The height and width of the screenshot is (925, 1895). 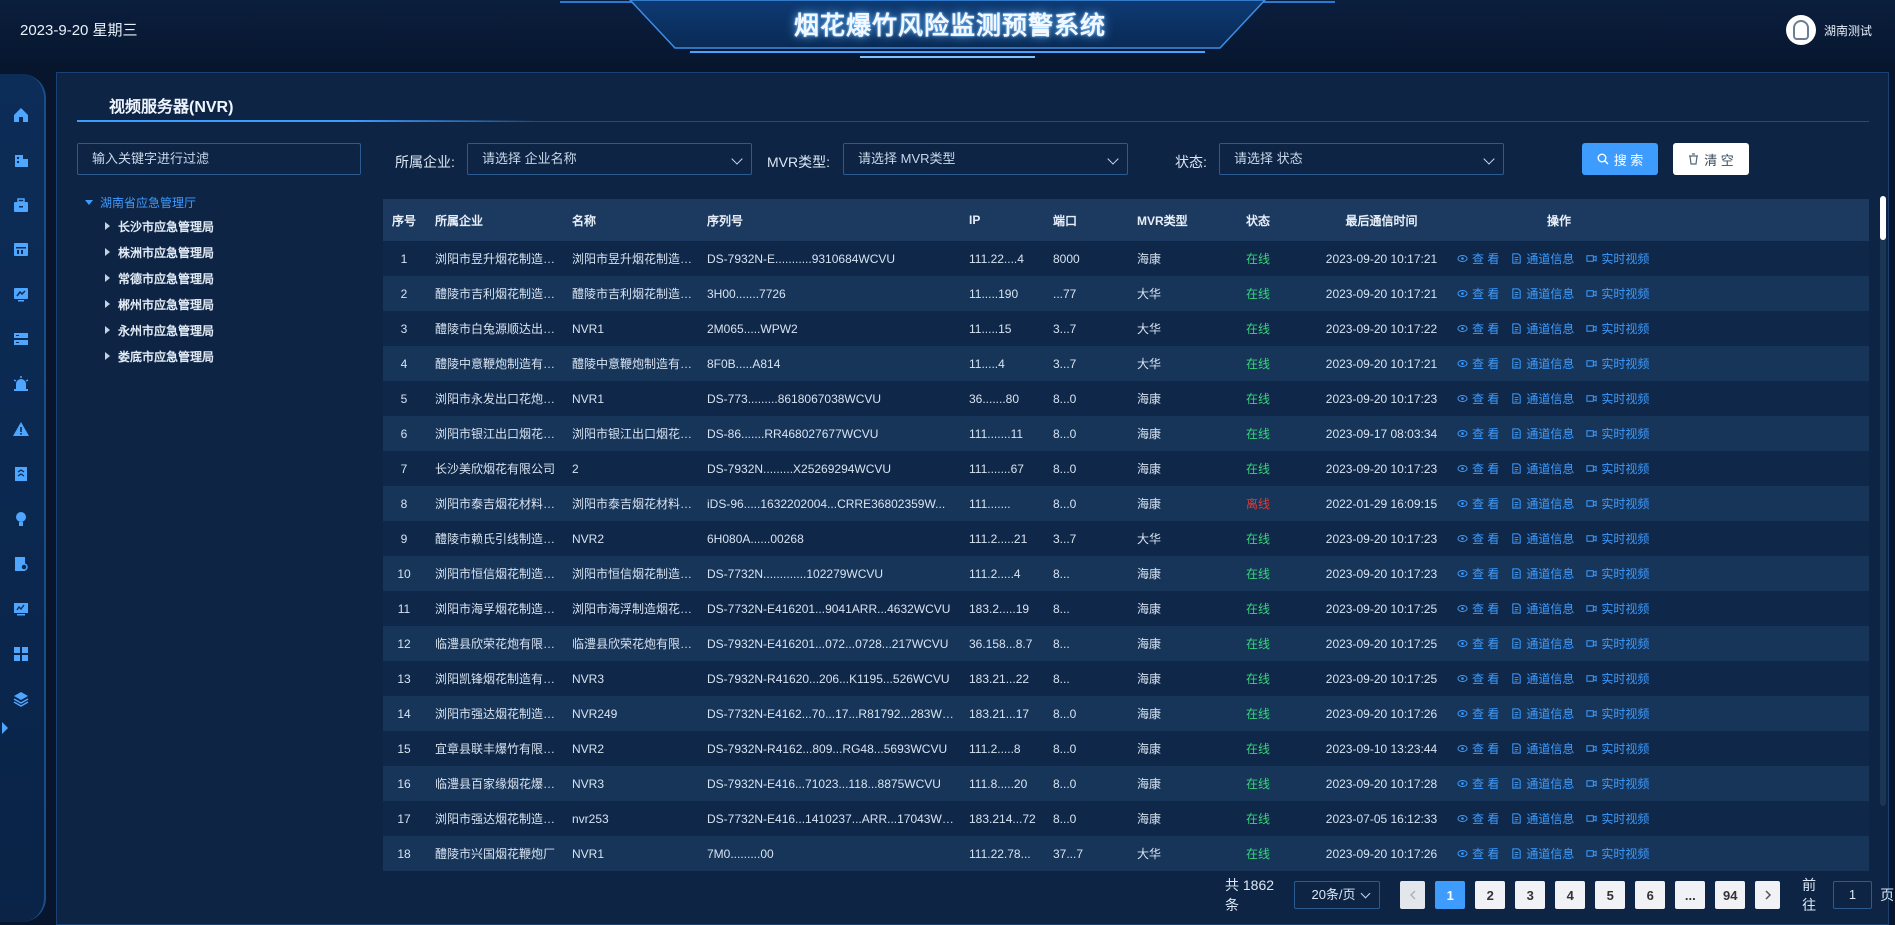 I want to click on page-button: 5, so click(x=1610, y=895).